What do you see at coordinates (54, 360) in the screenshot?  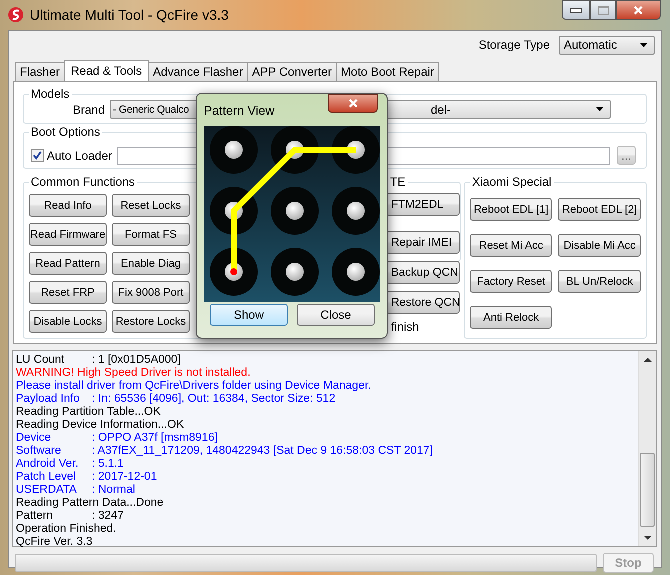 I see `log-key: LU Count` at bounding box center [54, 360].